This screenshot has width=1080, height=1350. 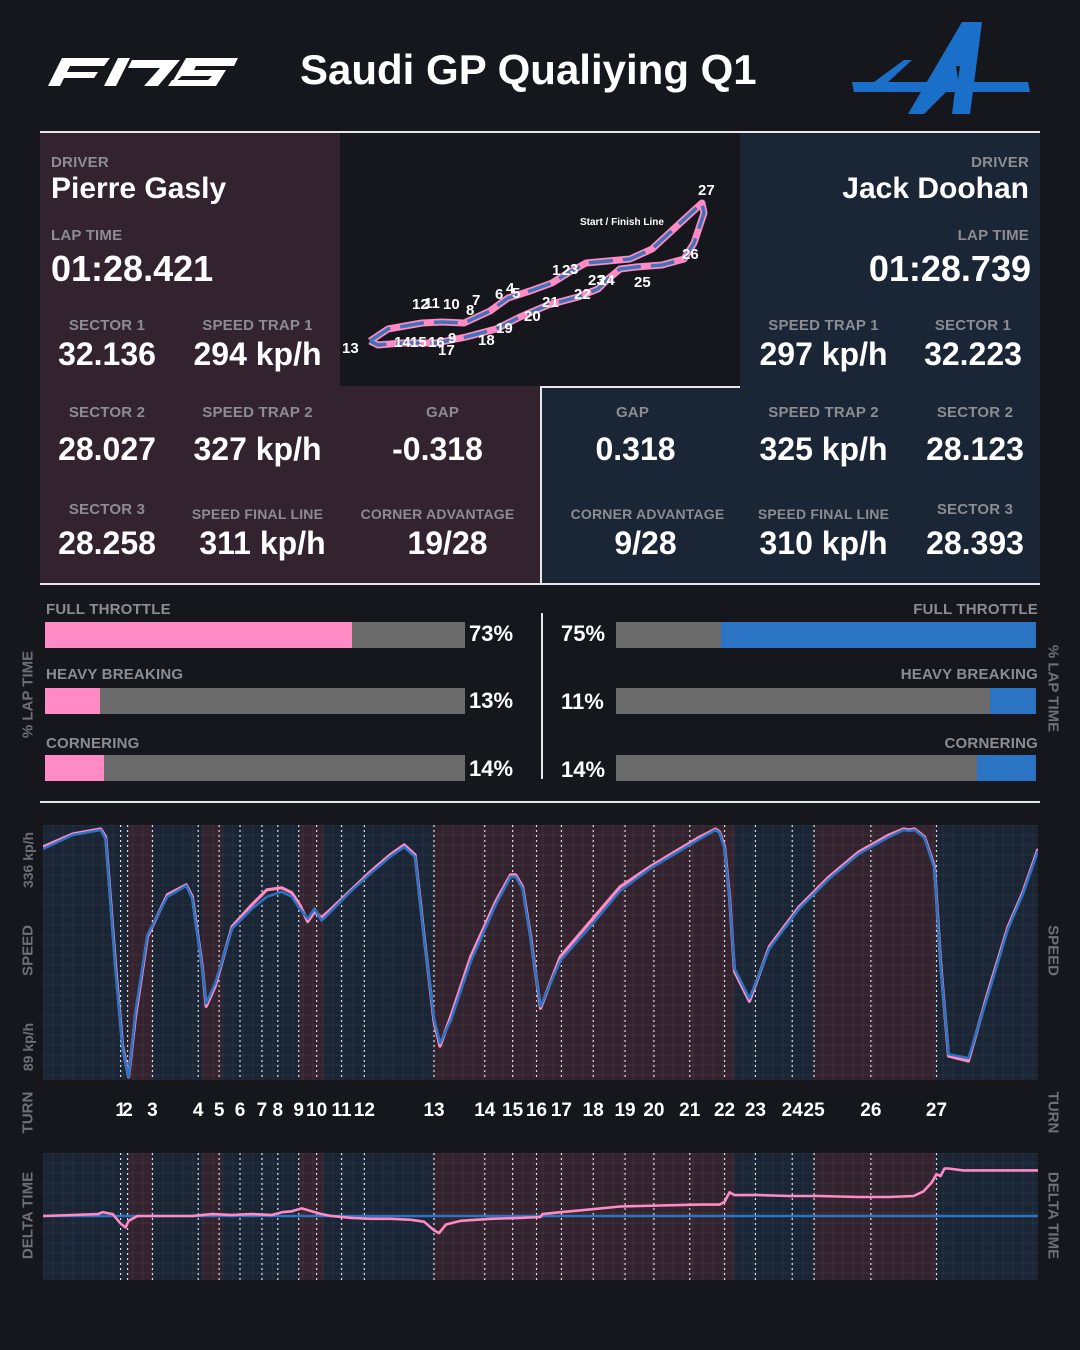 What do you see at coordinates (446, 350) in the screenshot?
I see `track-turn-label: 17` at bounding box center [446, 350].